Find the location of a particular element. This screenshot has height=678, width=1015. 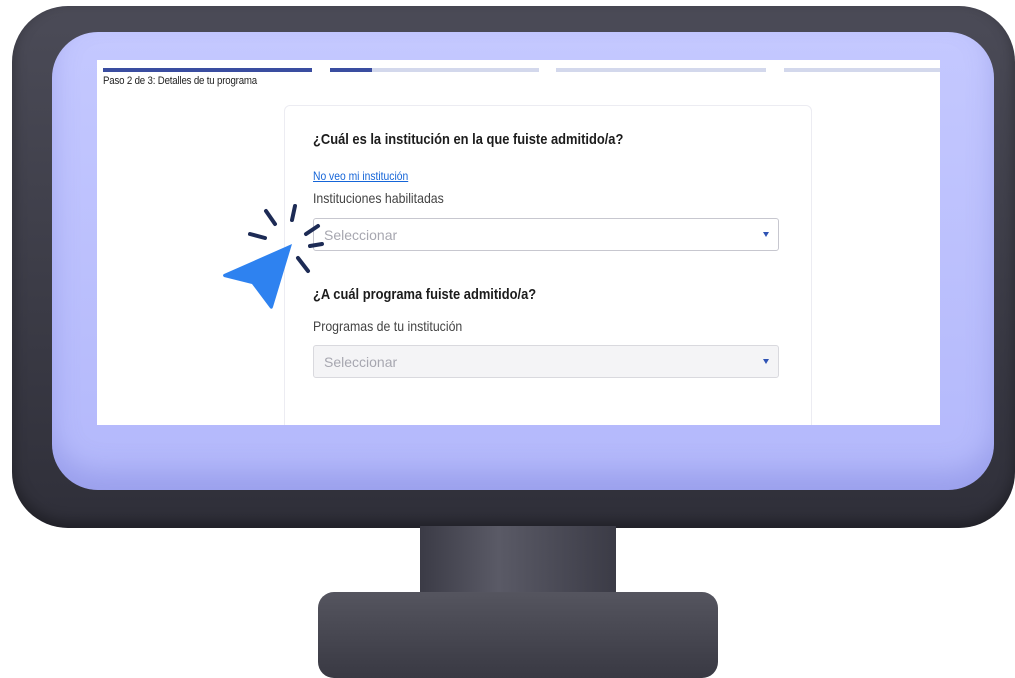

institution-select-placeholder: Seleccionar is located at coordinates (361, 235).